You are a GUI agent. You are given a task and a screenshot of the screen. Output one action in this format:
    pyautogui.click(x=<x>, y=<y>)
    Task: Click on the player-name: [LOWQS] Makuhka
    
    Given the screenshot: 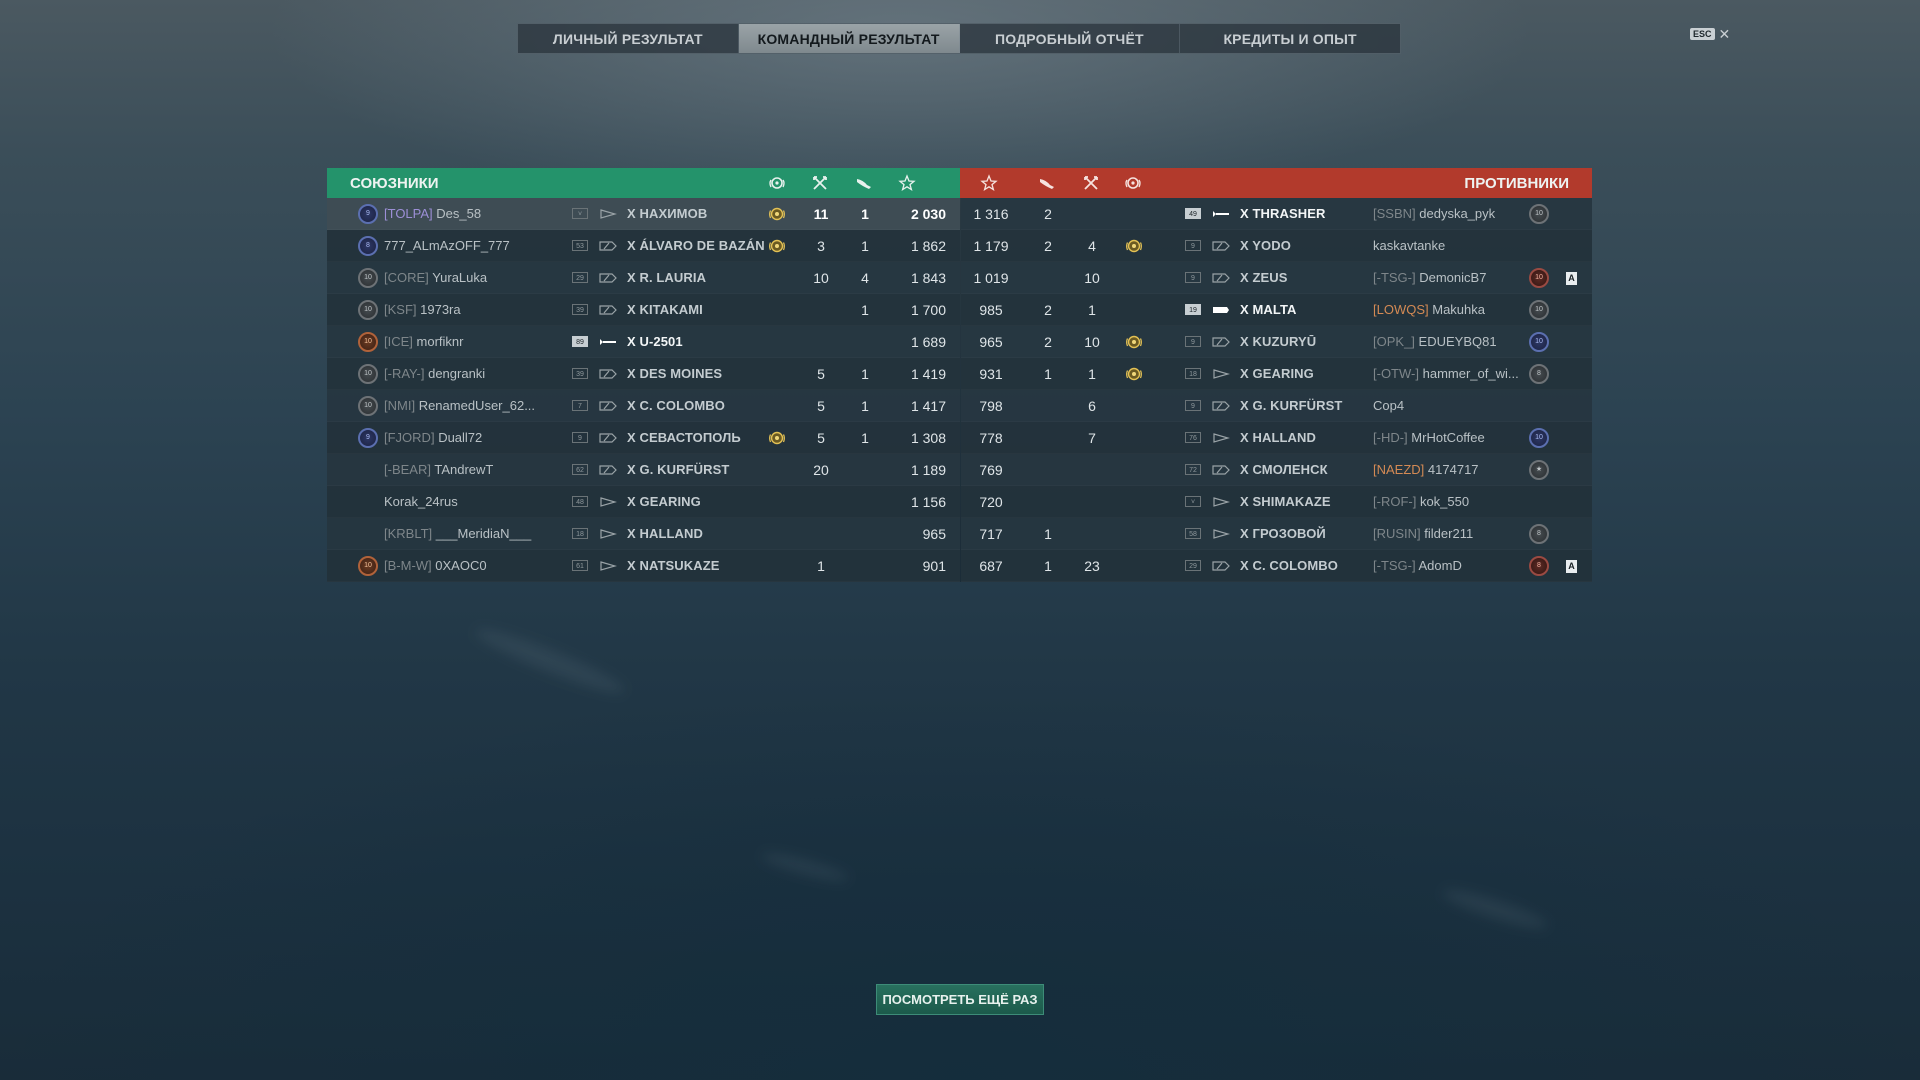 What is the action you would take?
    pyautogui.click(x=1429, y=310)
    